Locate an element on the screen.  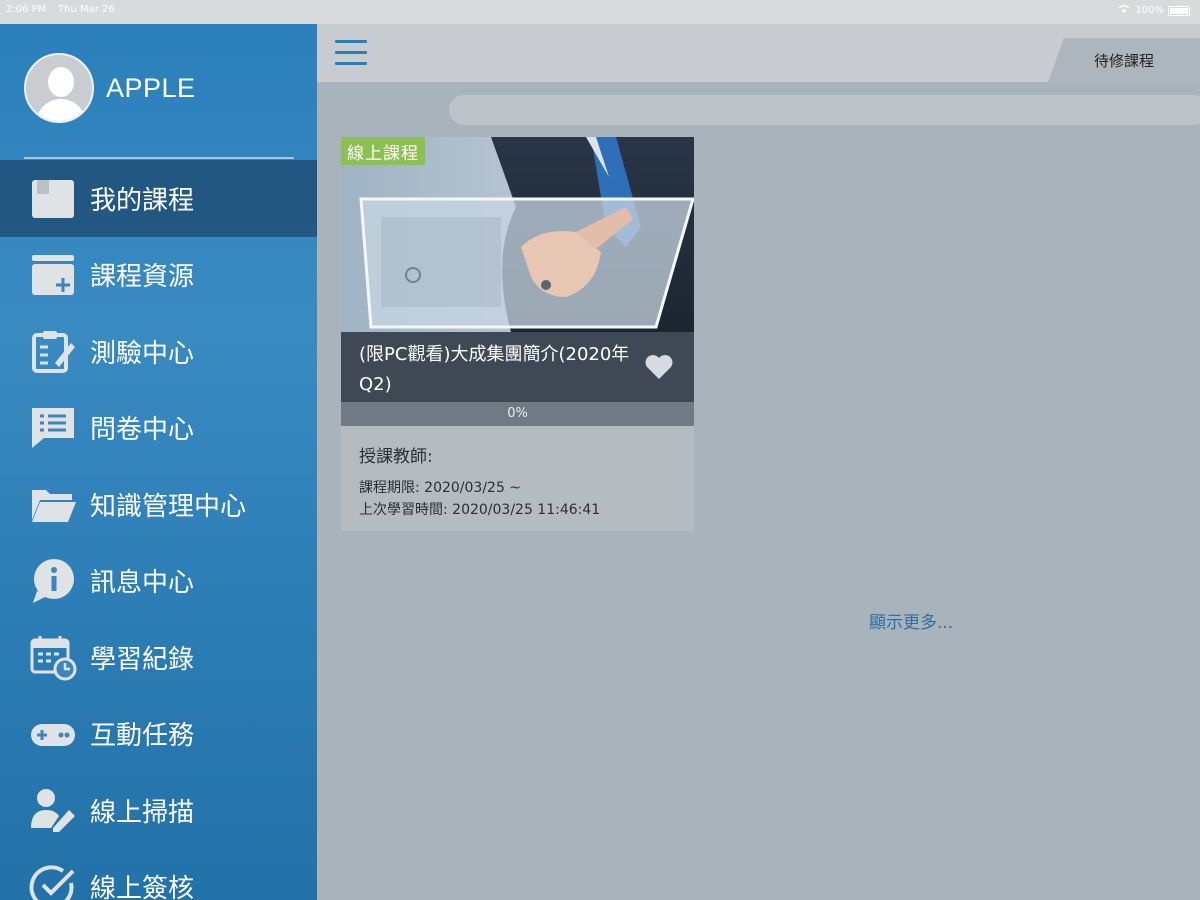
clipboard-edit-icon is located at coordinates (53, 351).